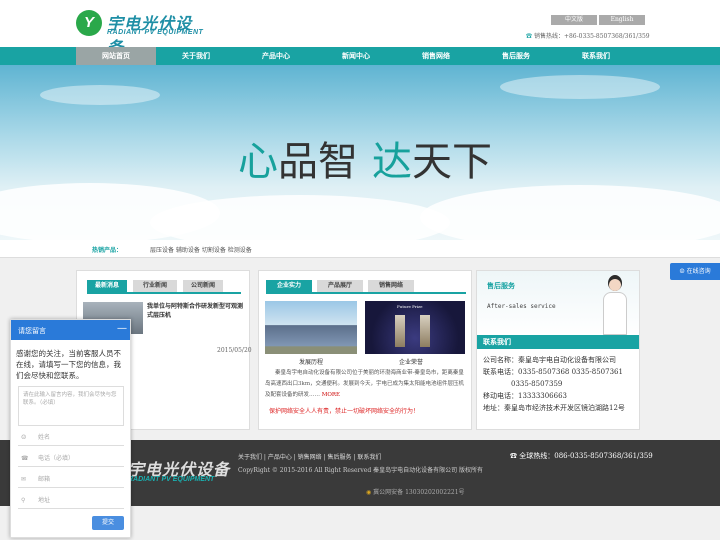 This screenshot has height=540, width=720. What do you see at coordinates (553, 372) in the screenshot?
I see `contact-tel: 联系电话：0335-8507368 0335-8507361` at bounding box center [553, 372].